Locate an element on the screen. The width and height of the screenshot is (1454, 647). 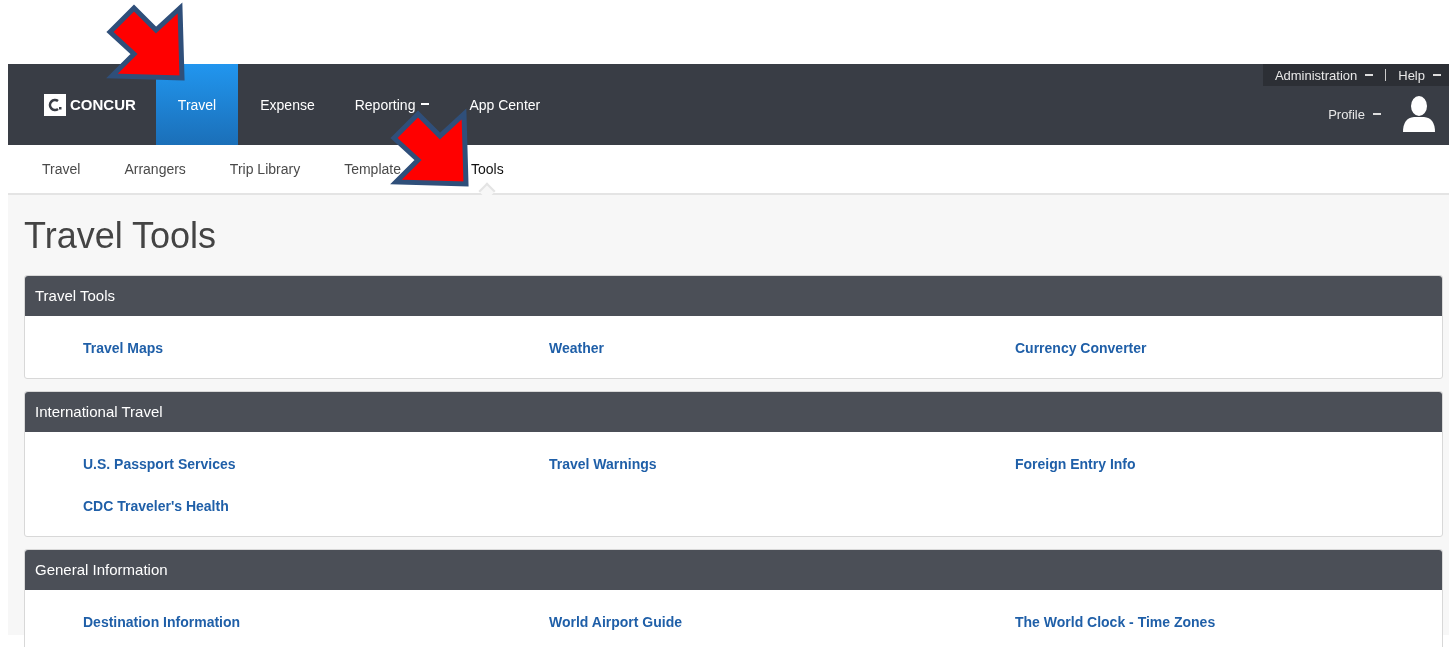
tool-link: U.S. Passport Services is located at coordinates (159, 464).